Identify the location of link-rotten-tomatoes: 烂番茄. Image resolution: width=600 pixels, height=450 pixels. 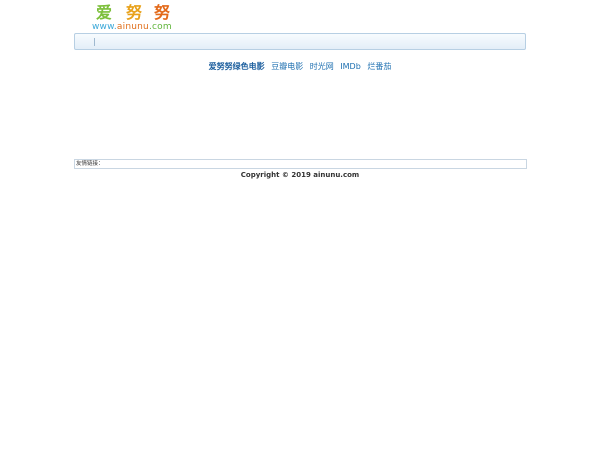
(379, 66).